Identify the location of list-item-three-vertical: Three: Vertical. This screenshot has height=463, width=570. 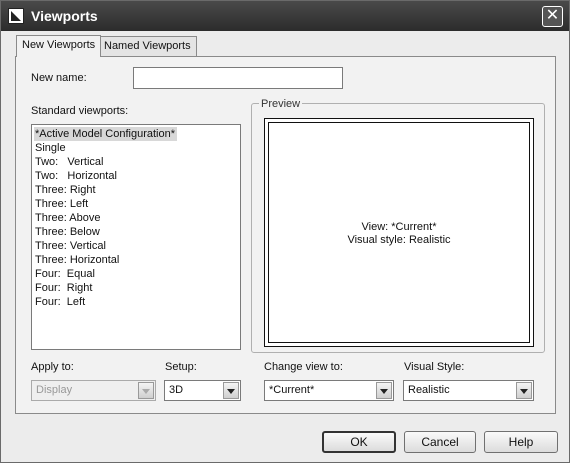
(137, 246).